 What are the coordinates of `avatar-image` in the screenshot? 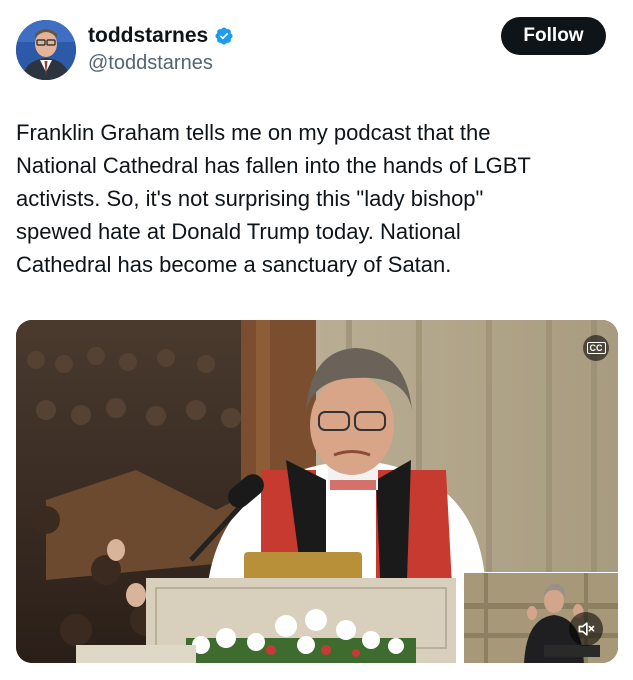 It's located at (46, 50).